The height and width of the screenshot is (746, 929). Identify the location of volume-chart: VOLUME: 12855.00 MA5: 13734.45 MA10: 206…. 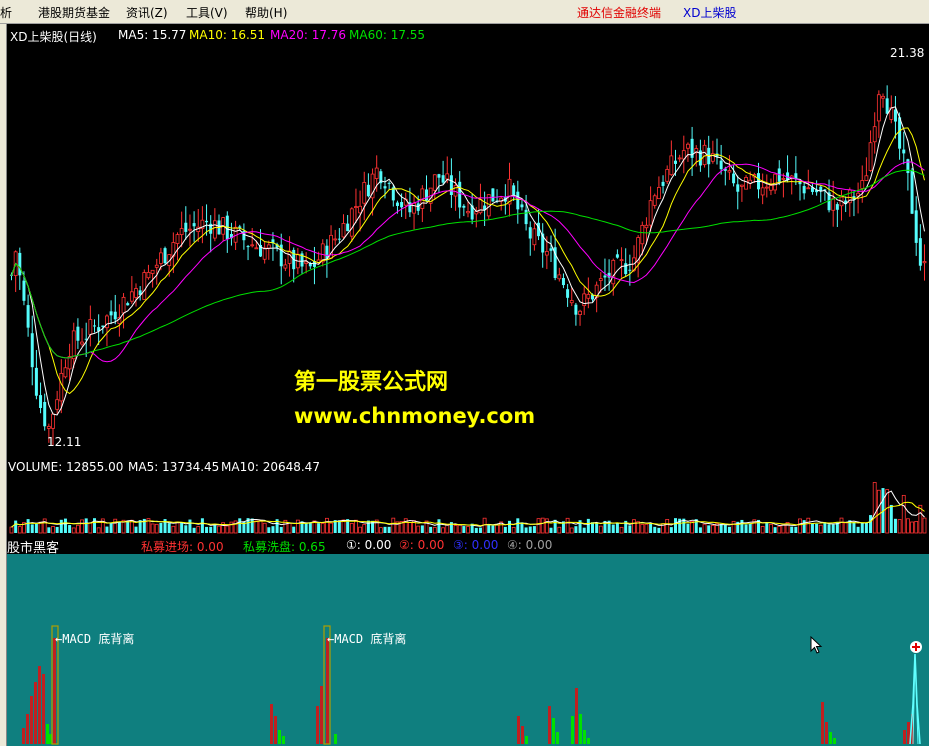
(468, 496).